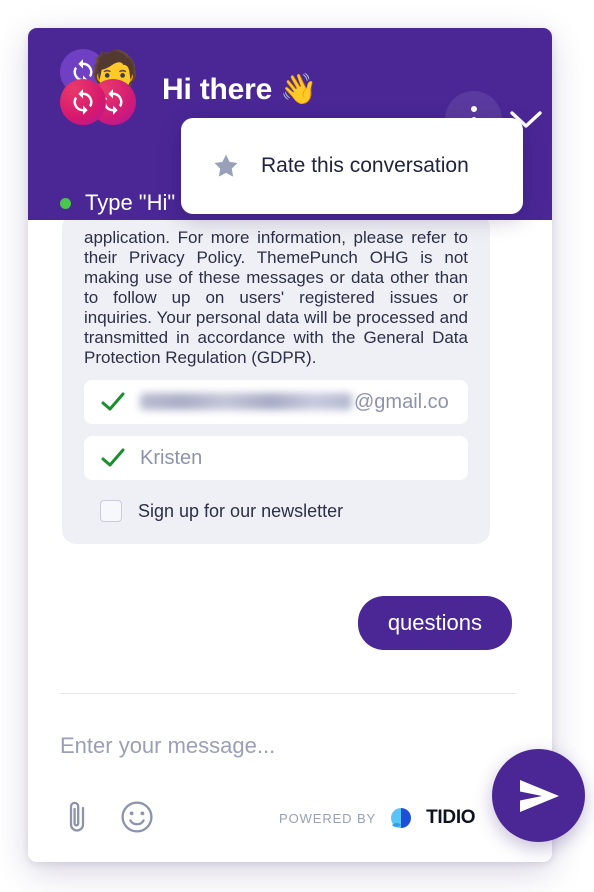 The height and width of the screenshot is (892, 594). I want to click on paperclip-icon, so click(77, 817).